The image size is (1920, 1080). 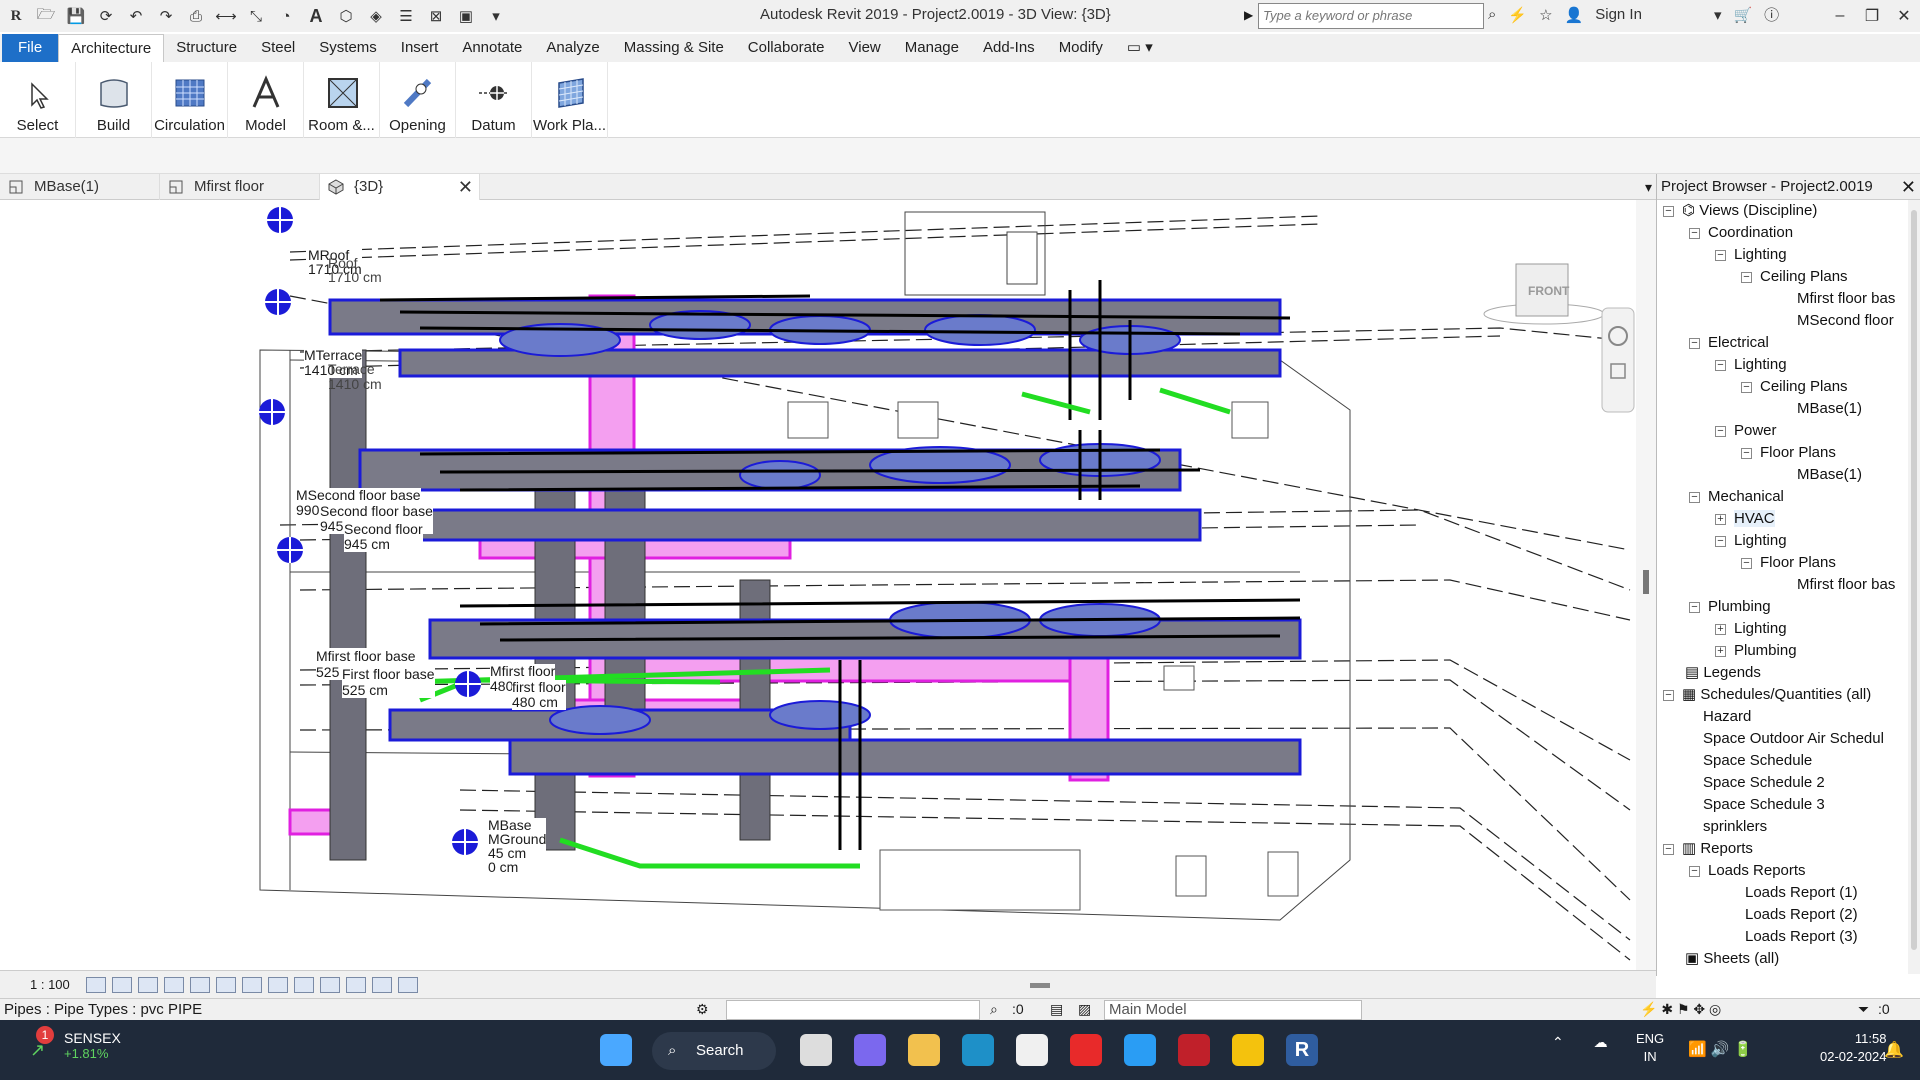 What do you see at coordinates (346, 16) in the screenshot?
I see `default-3d-view-icon: ⬡` at bounding box center [346, 16].